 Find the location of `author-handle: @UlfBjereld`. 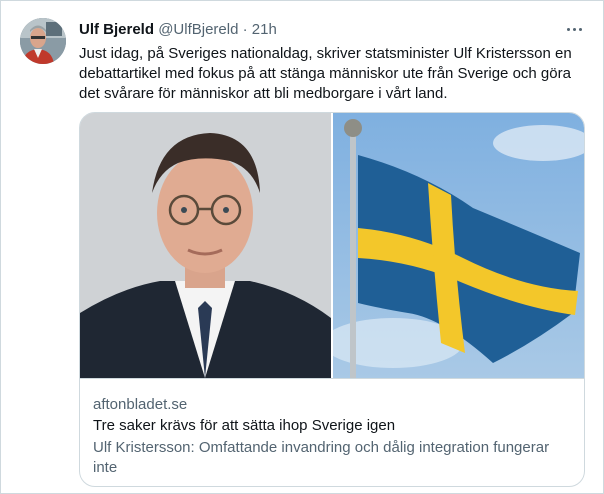

author-handle: @UlfBjereld is located at coordinates (198, 29).